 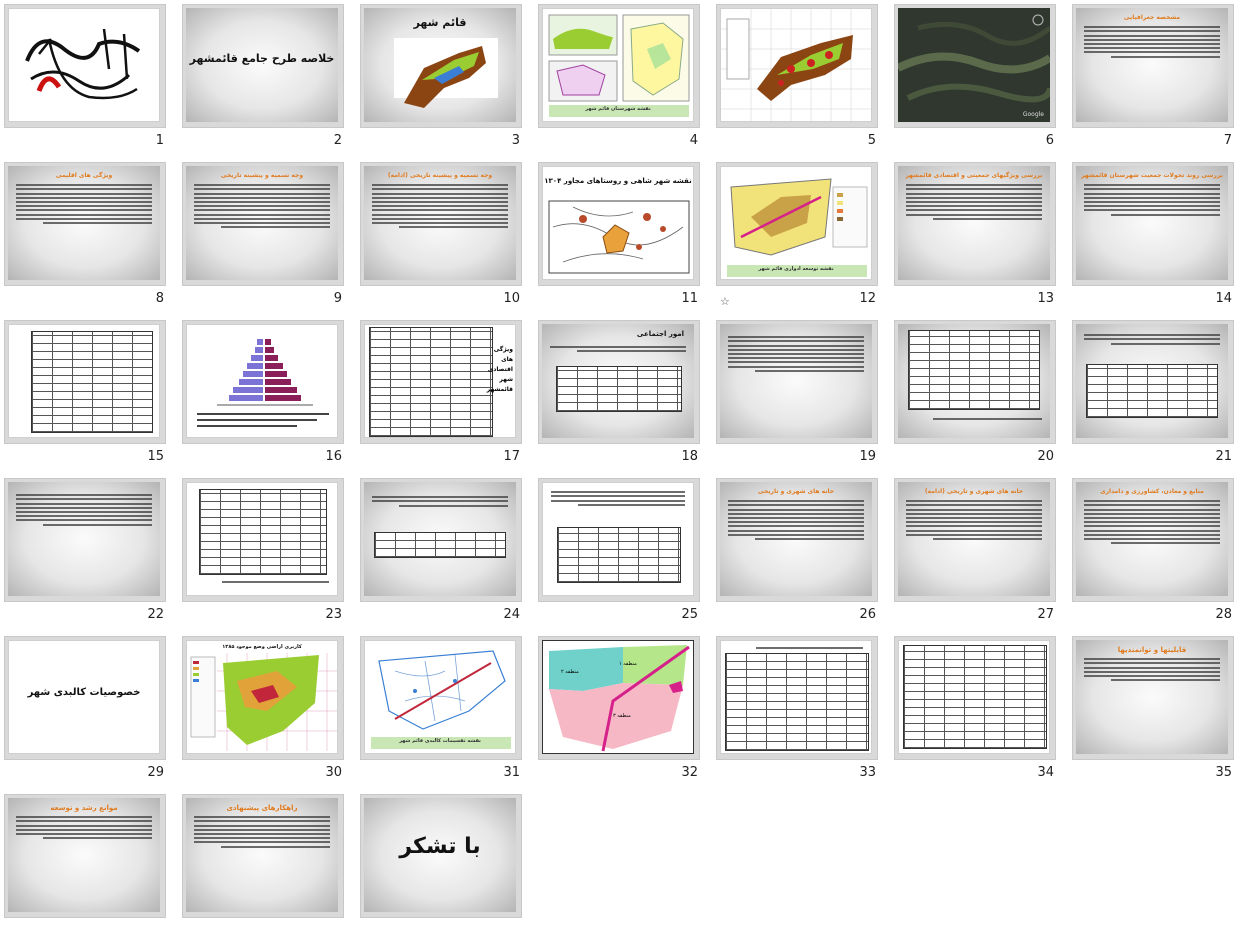 What do you see at coordinates (974, 697) in the screenshot?
I see `slide-34-canvas` at bounding box center [974, 697].